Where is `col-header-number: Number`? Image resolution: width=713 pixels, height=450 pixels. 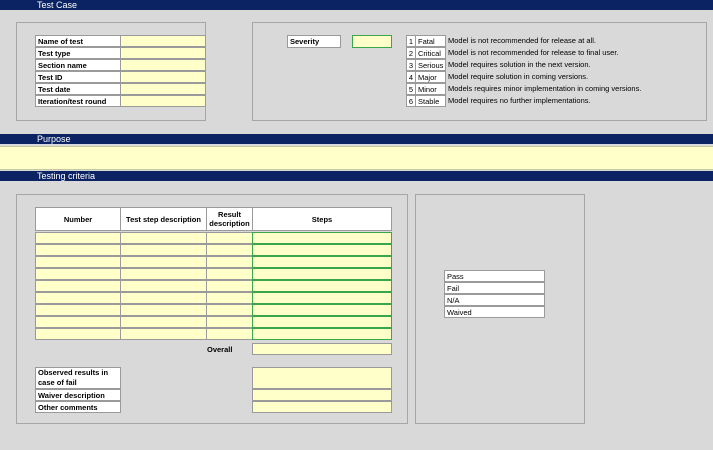 col-header-number: Number is located at coordinates (78, 219).